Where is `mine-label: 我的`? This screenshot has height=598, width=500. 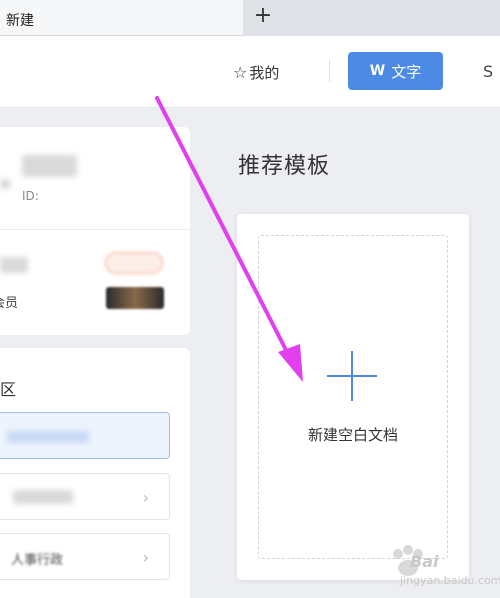 mine-label: 我的 is located at coordinates (264, 73).